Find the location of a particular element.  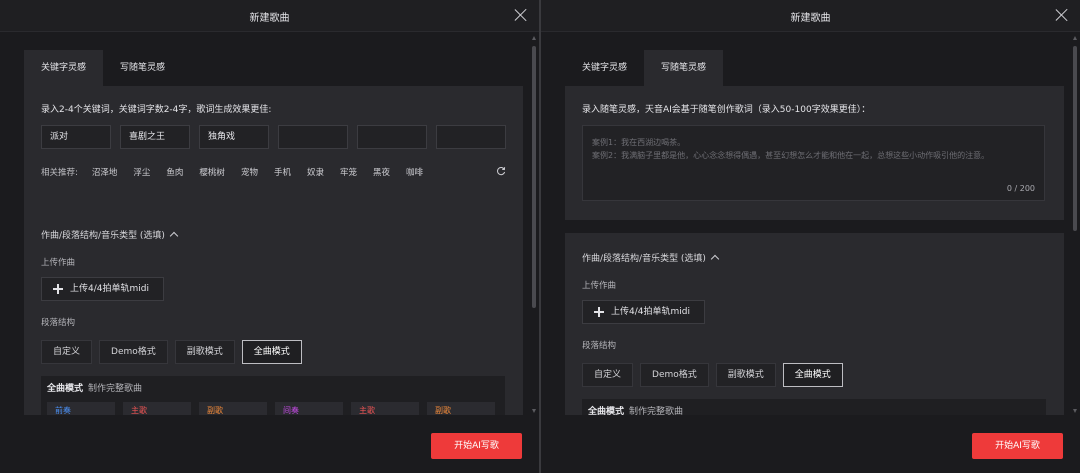

recommendation-item: 宠物 is located at coordinates (249, 172).